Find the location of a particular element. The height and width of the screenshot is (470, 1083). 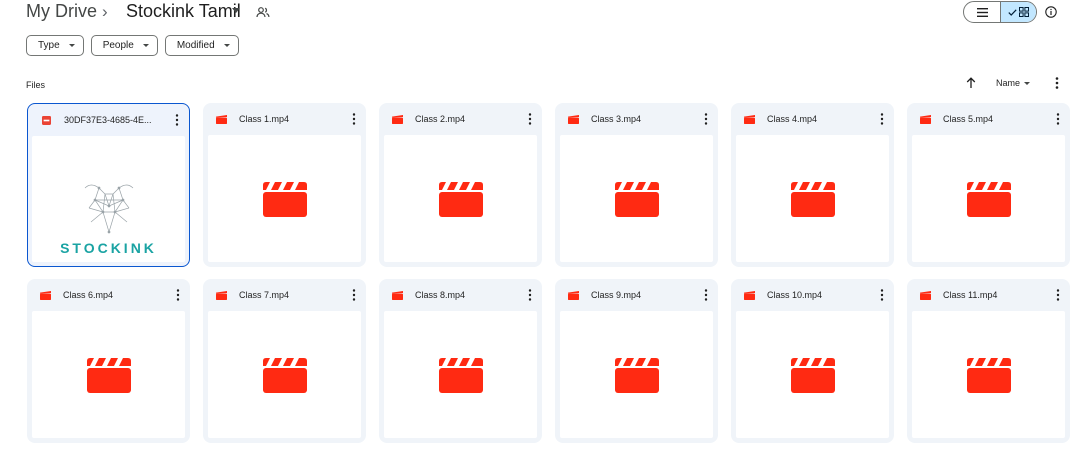

file-thumbnail: STOCKINK is located at coordinates (108, 199).